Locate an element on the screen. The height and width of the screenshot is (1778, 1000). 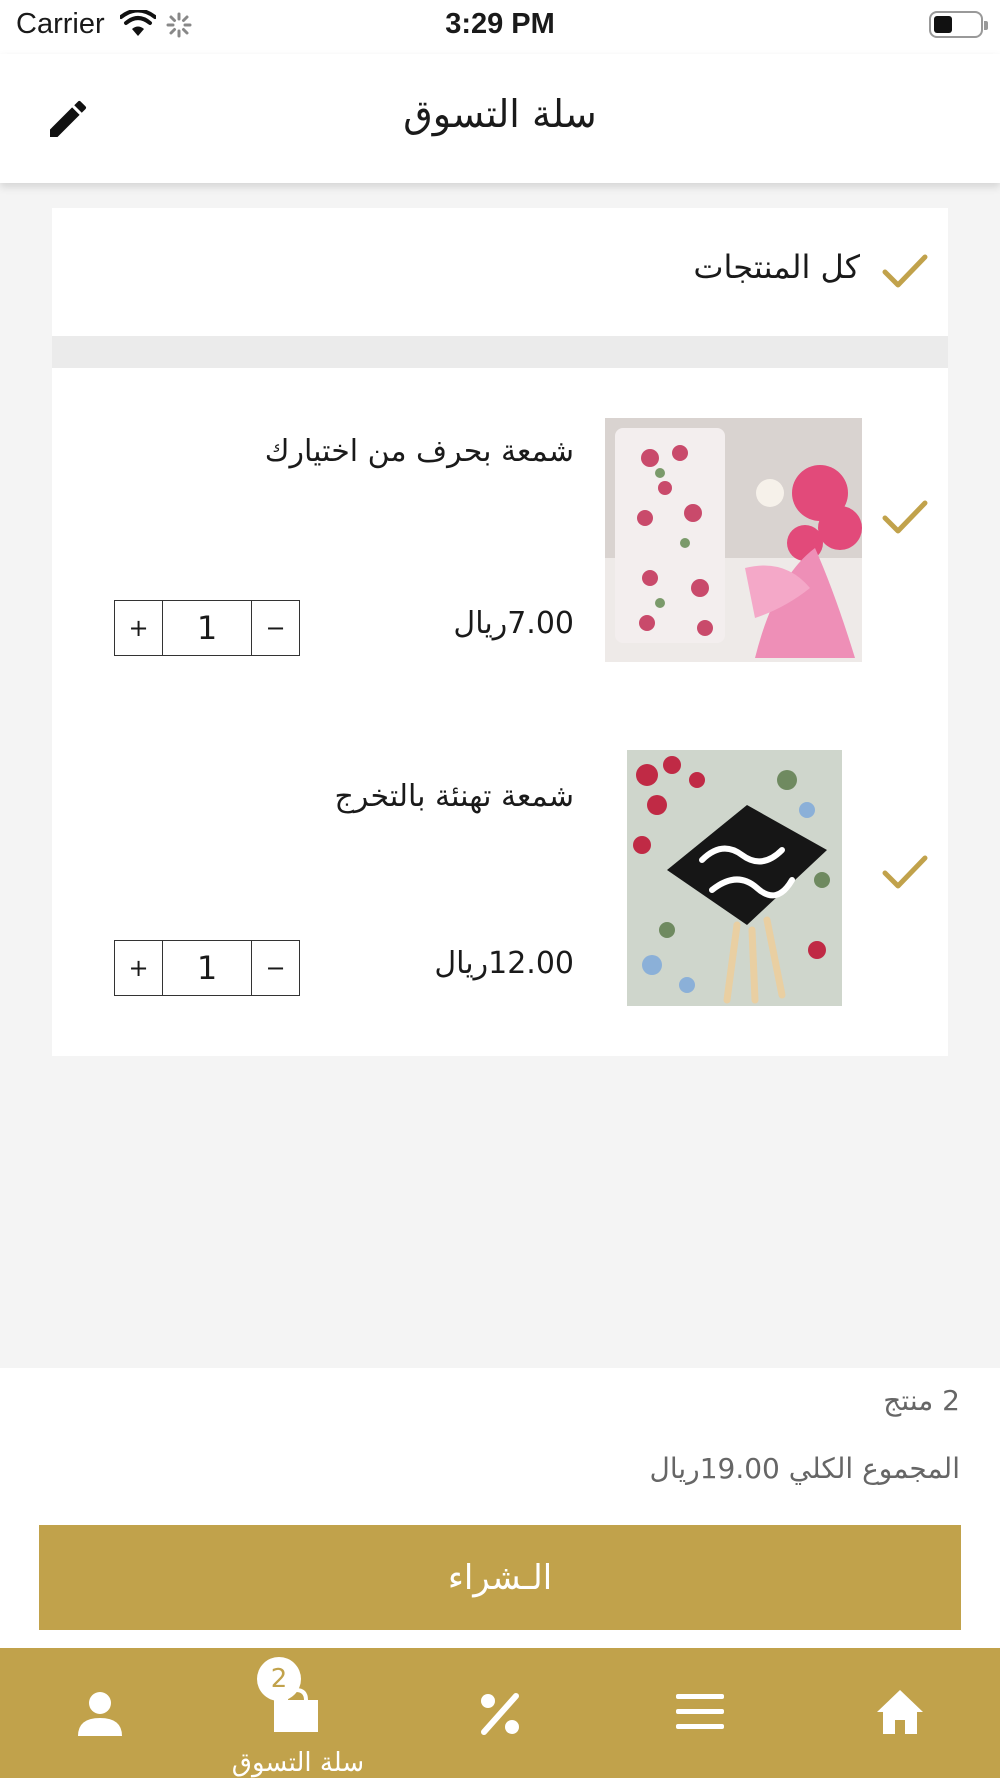
page-title: سلة التسوق is located at coordinates (500, 114).